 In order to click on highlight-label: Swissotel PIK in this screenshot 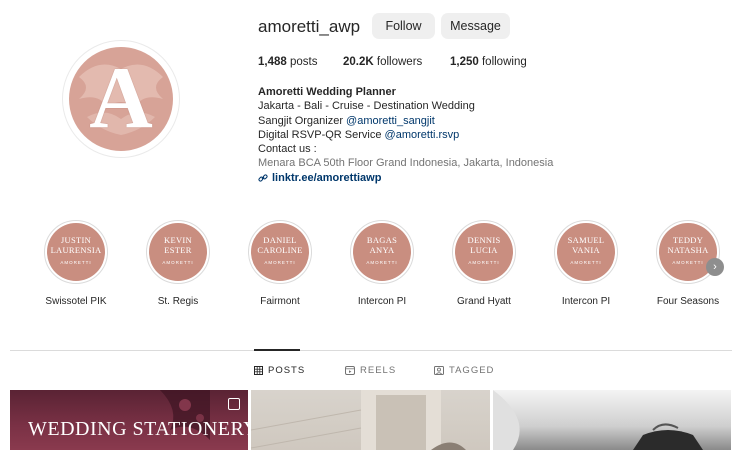, I will do `click(76, 301)`.